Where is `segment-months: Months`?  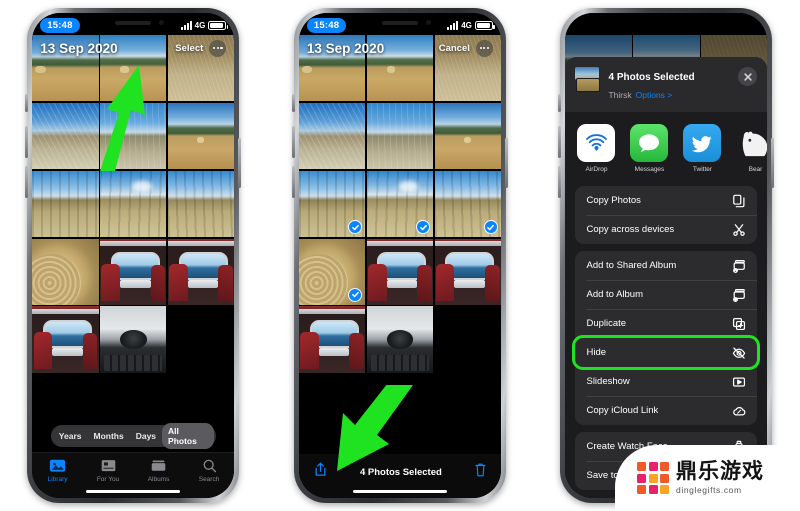 segment-months: Months is located at coordinates (109, 436).